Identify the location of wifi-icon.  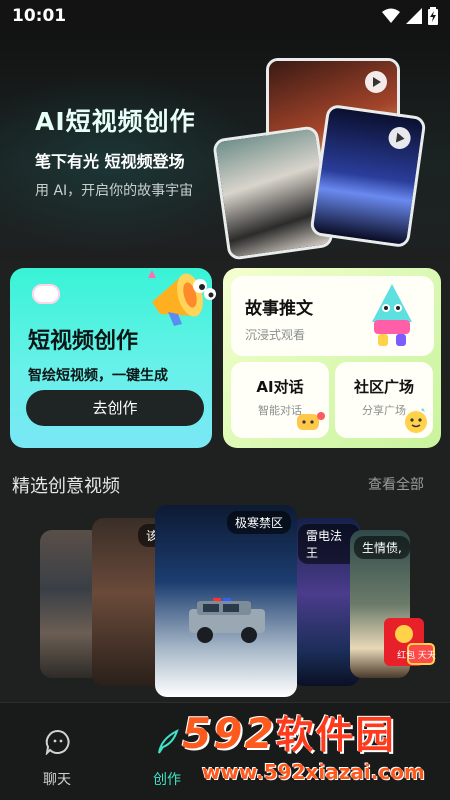
(391, 15).